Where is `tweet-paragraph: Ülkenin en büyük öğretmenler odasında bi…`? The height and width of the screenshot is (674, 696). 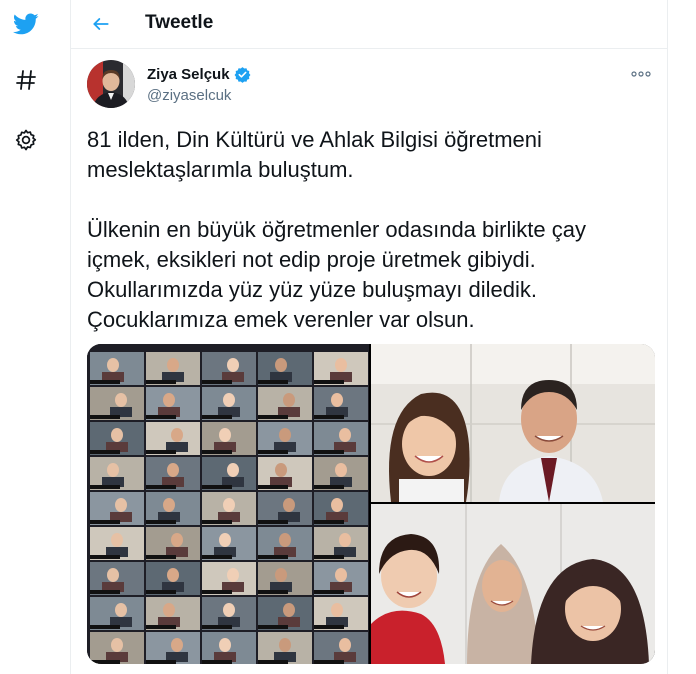
tweet-paragraph: Ülkenin en büyük öğretmenler odasında bi… is located at coordinates (336, 274).